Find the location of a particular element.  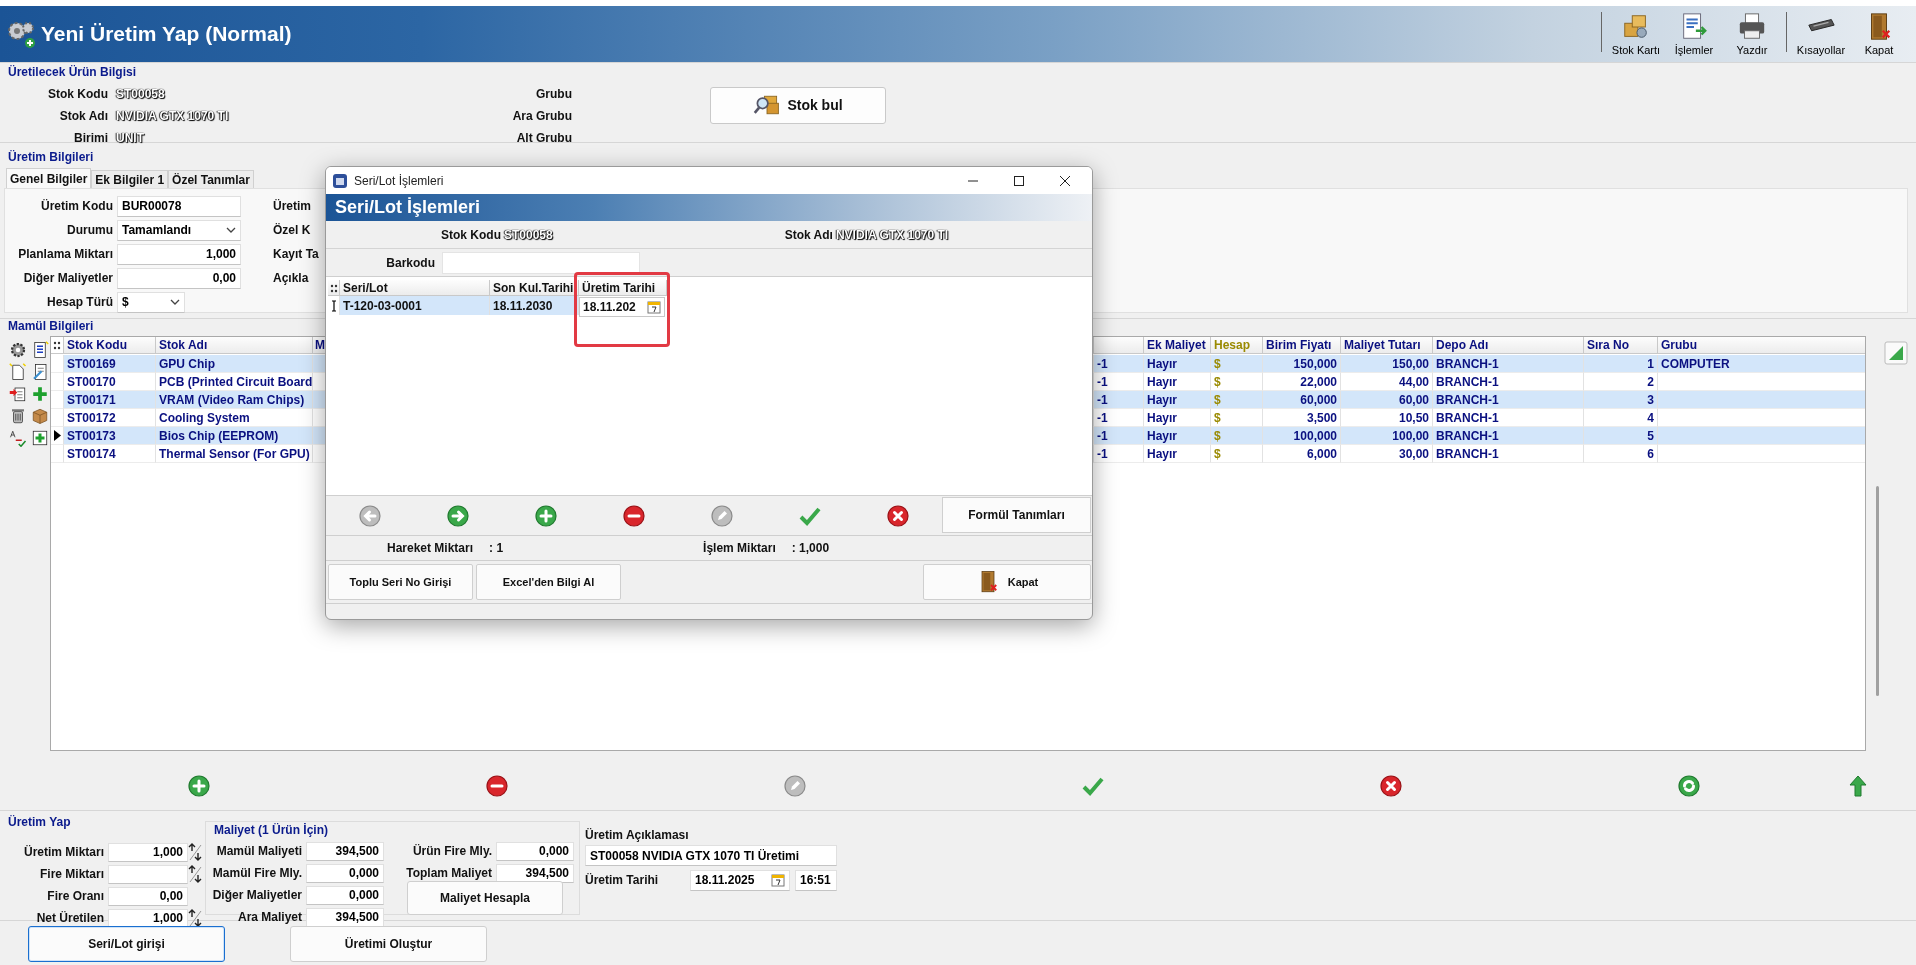

up-arrow-icon is located at coordinates (1858, 786).